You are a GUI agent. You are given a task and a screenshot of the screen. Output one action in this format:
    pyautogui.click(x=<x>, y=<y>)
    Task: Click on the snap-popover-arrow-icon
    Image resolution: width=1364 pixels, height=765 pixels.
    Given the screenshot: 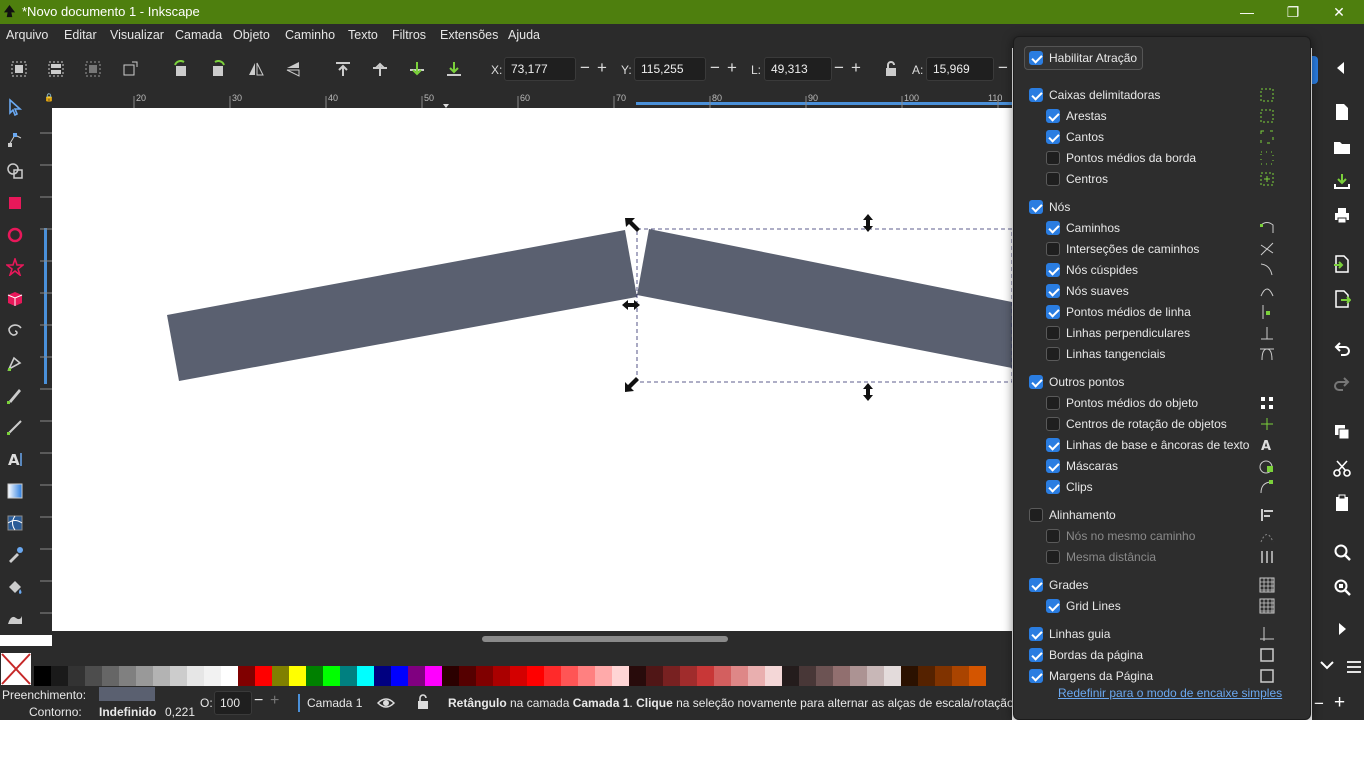 What is the action you would take?
    pyautogui.click(x=1340, y=68)
    